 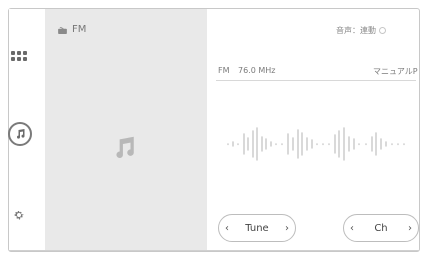 I want to click on bottom-border, so click(x=214, y=250).